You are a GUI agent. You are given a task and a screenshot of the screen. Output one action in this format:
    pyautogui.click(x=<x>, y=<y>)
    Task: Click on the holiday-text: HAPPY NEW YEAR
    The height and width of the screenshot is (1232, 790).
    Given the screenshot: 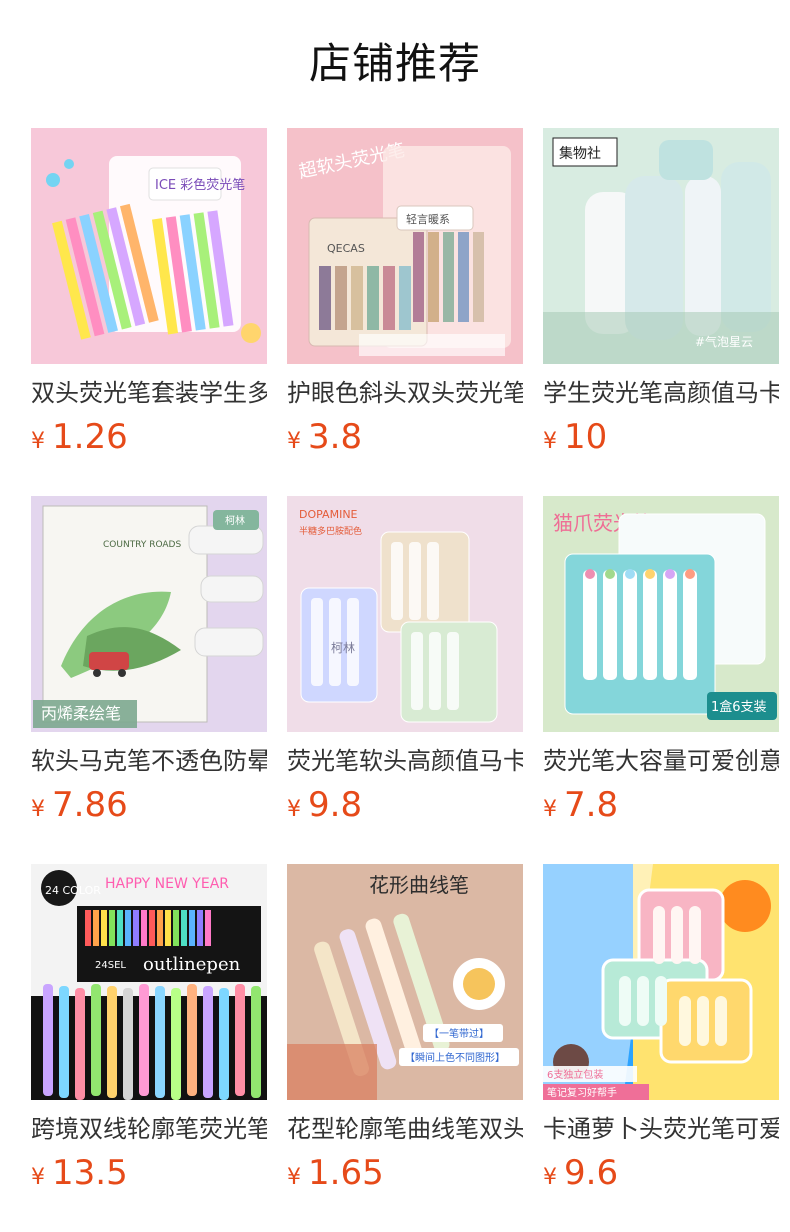 What is the action you would take?
    pyautogui.click(x=167, y=884)
    